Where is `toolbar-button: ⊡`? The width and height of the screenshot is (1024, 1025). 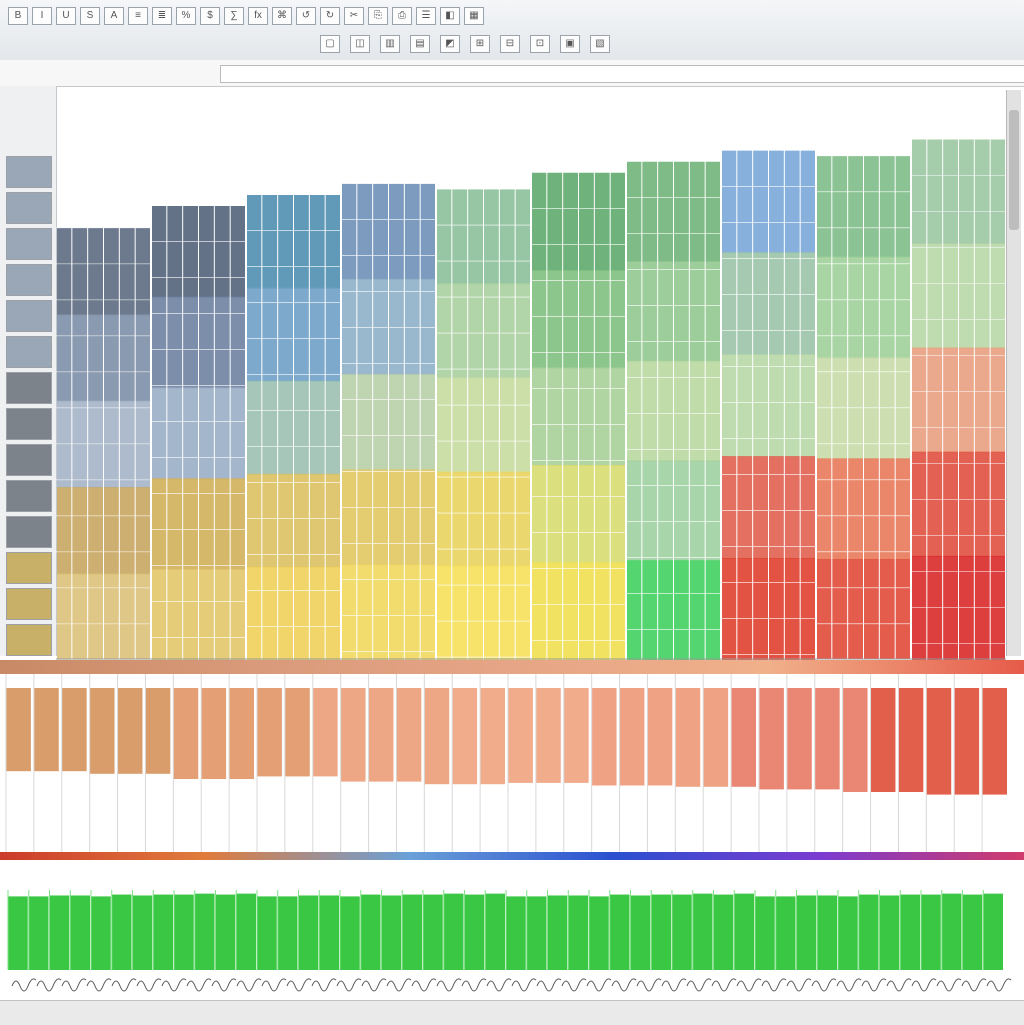 toolbar-button: ⊡ is located at coordinates (540, 44).